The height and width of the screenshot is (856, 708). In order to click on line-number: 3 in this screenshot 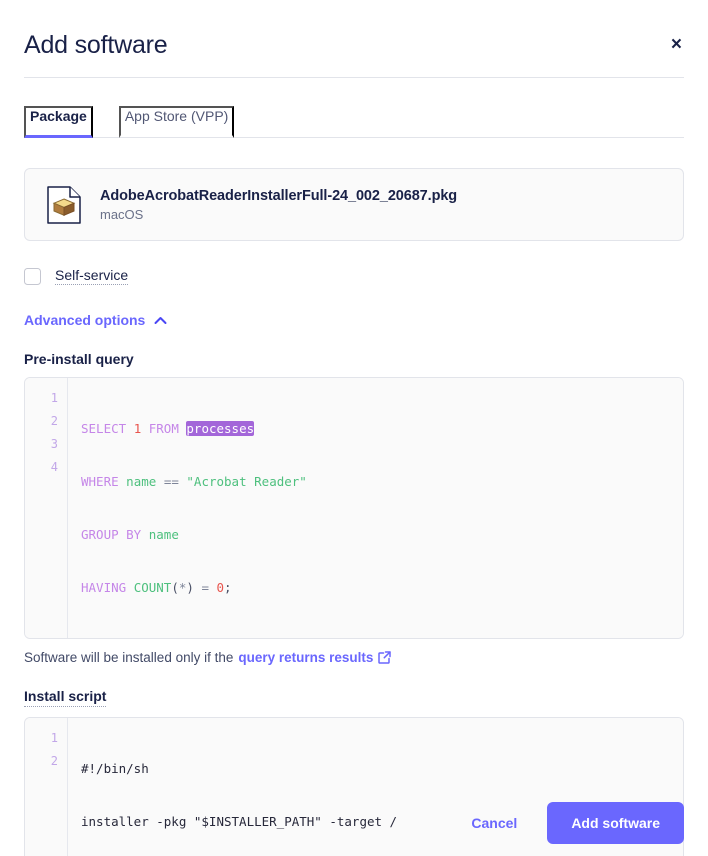, I will do `click(54, 444)`.